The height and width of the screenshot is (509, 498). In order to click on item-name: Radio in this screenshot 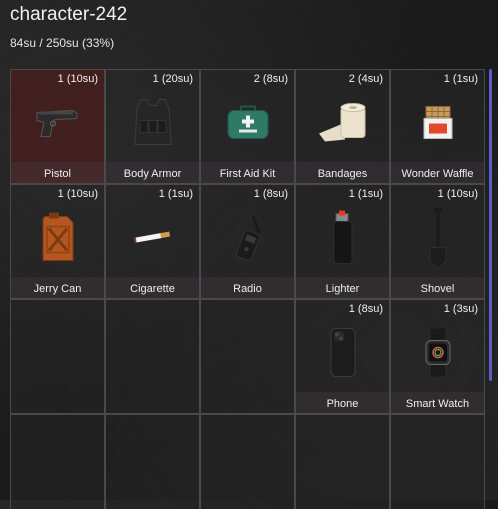, I will do `click(247, 289)`.